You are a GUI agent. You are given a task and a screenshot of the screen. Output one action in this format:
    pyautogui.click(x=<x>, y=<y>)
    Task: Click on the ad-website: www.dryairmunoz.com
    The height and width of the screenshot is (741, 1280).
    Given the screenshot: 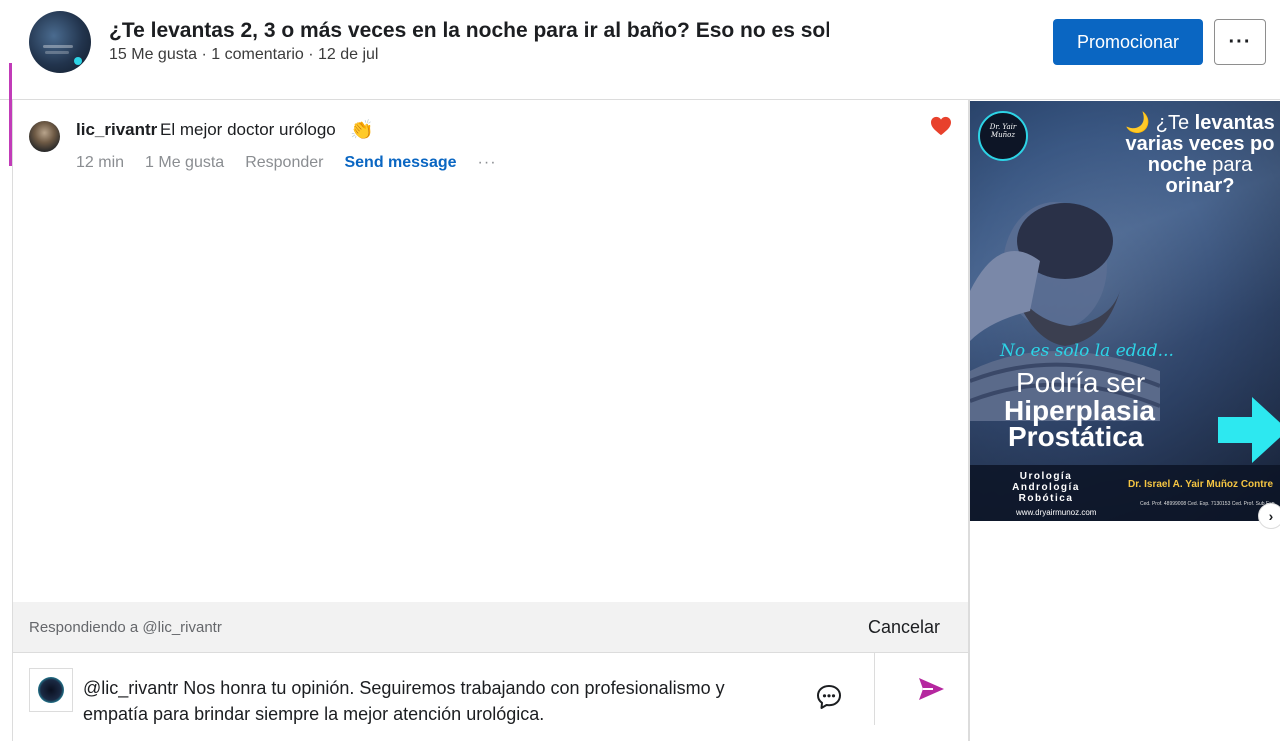 What is the action you would take?
    pyautogui.click(x=1056, y=512)
    